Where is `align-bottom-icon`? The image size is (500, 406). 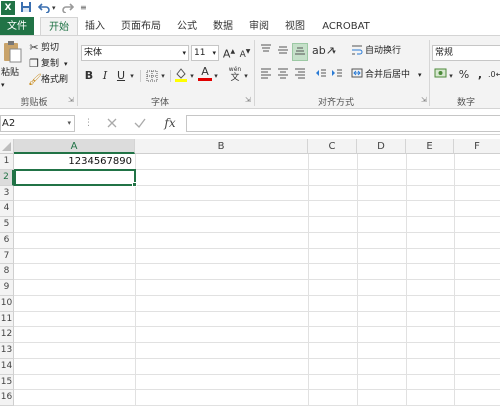 align-bottom-icon is located at coordinates (300, 52).